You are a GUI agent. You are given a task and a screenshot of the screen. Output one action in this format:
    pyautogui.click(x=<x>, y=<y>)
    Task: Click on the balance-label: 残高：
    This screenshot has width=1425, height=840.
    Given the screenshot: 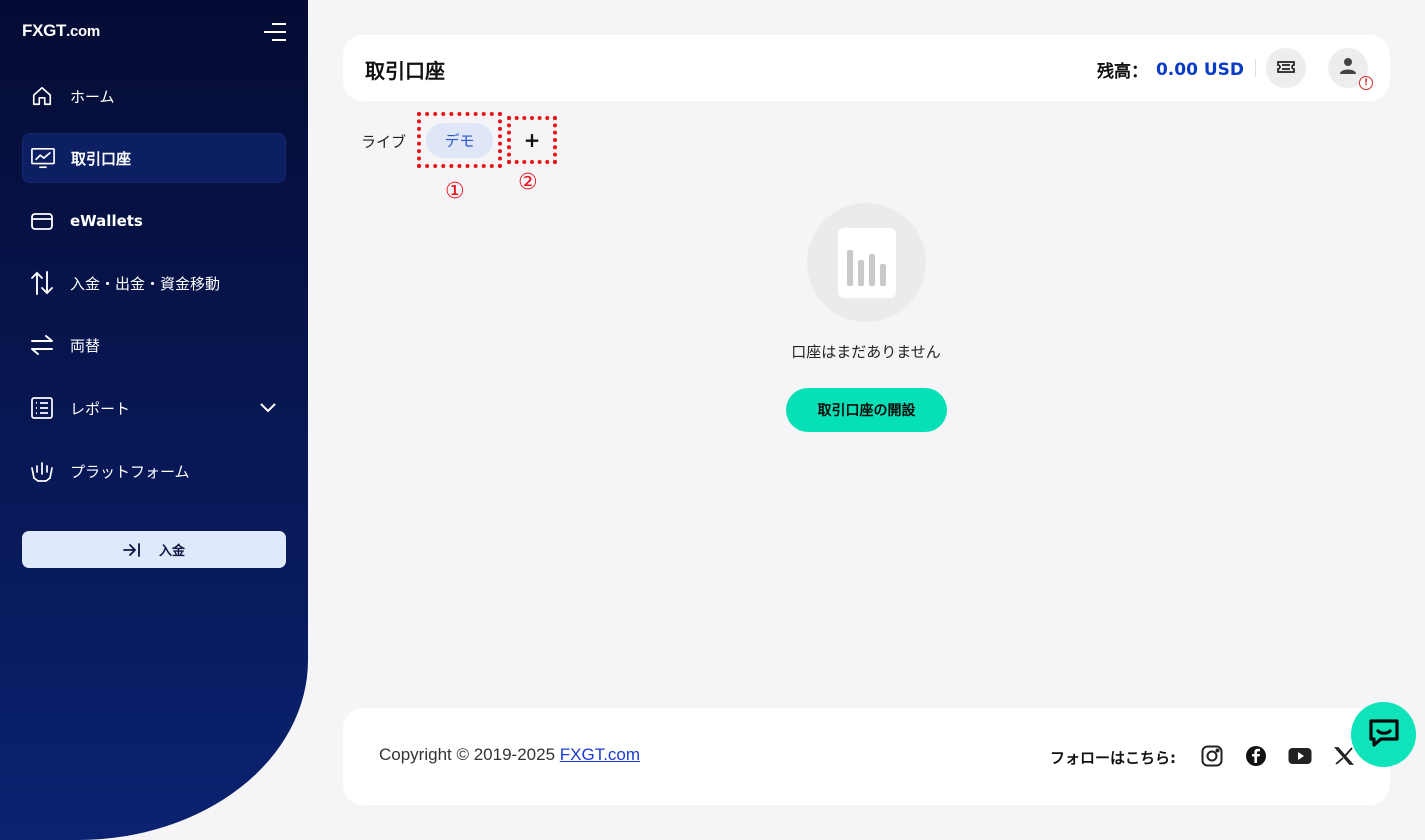 What is the action you would take?
    pyautogui.click(x=1122, y=72)
    